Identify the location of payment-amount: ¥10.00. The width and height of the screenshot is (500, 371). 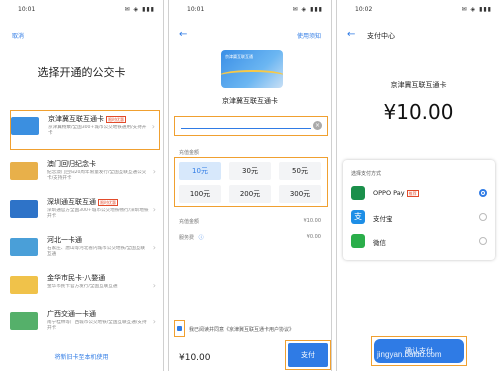
(418, 112).